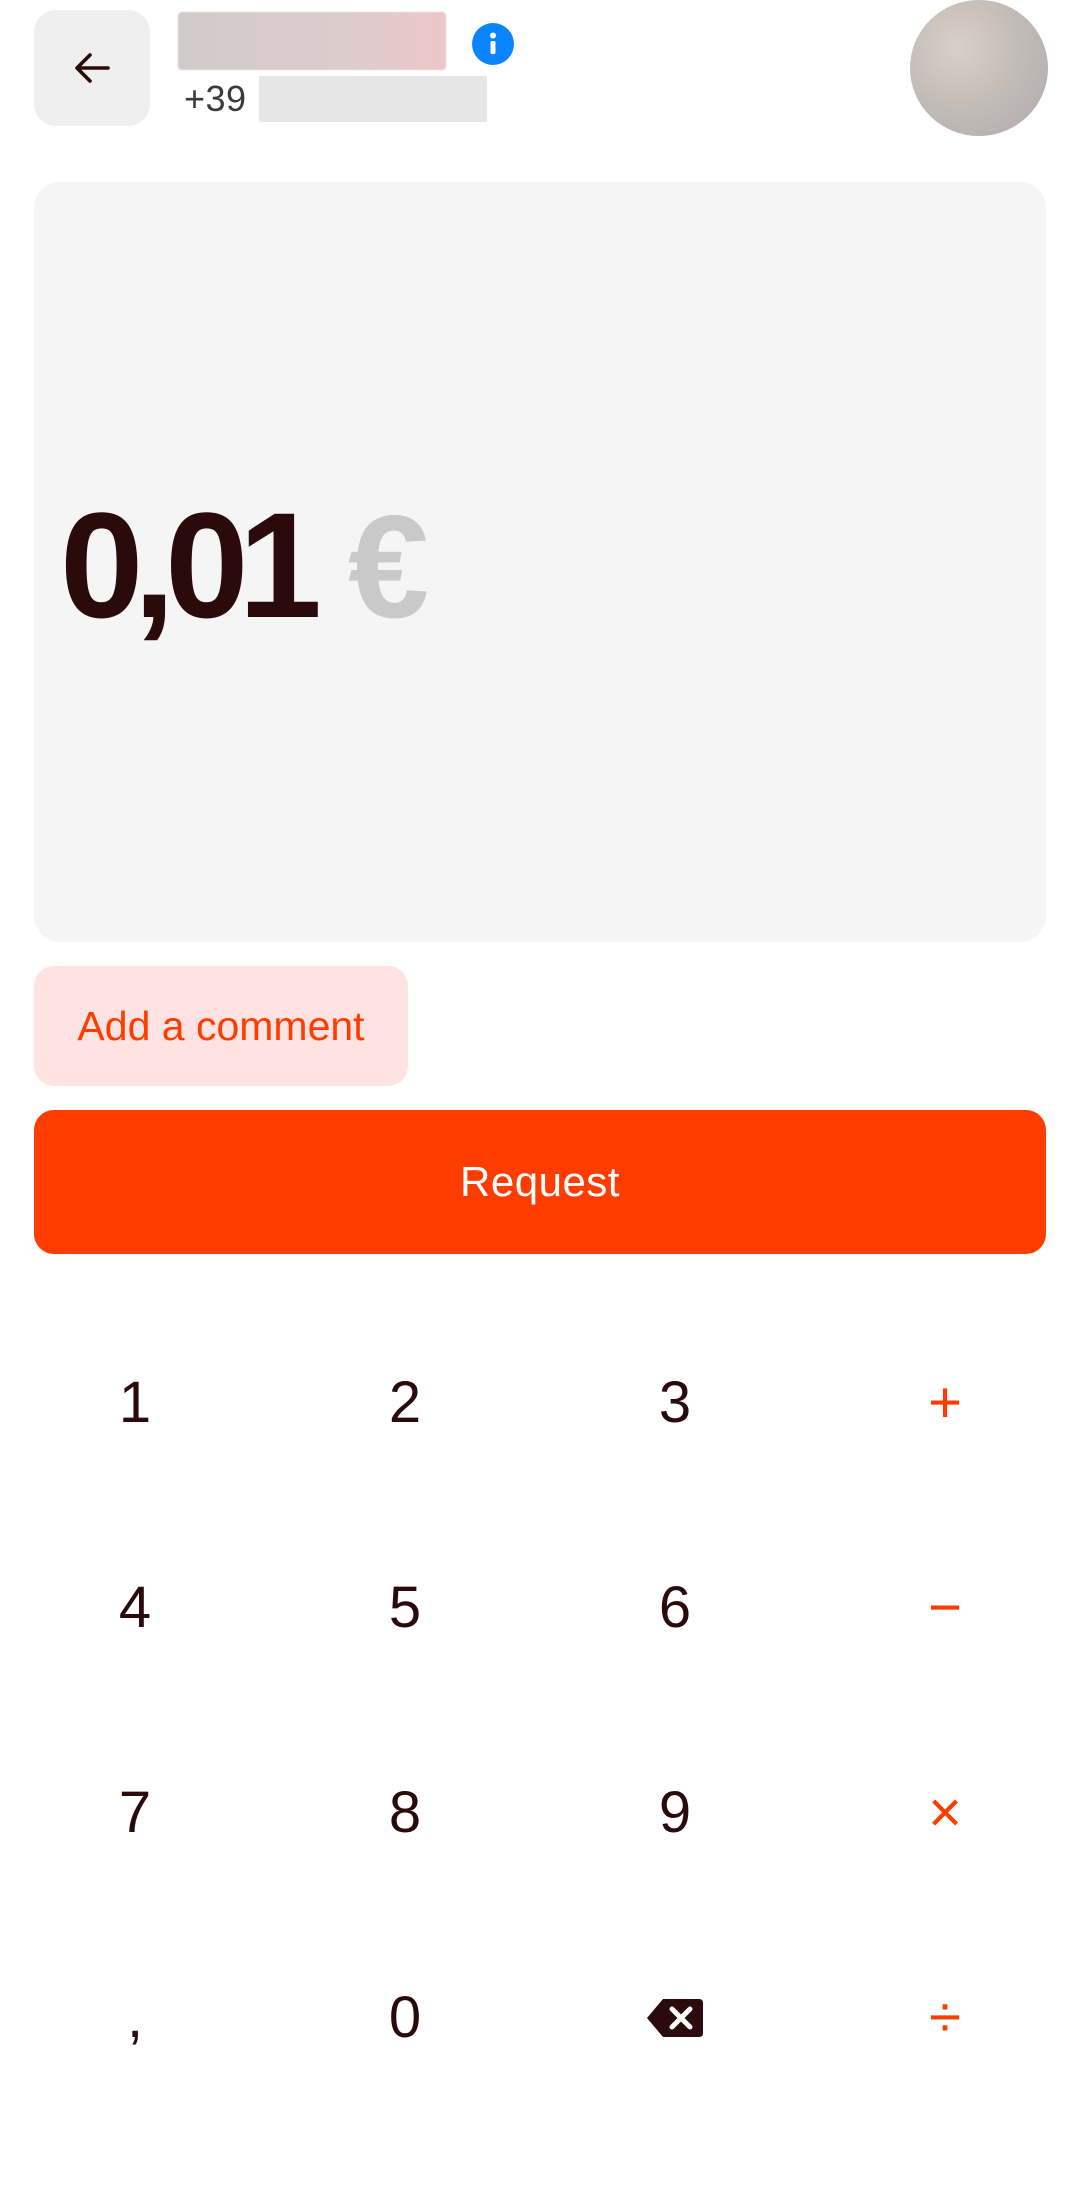 Image resolution: width=1080 pixels, height=2194 pixels. I want to click on key-3: 3, so click(675, 1402).